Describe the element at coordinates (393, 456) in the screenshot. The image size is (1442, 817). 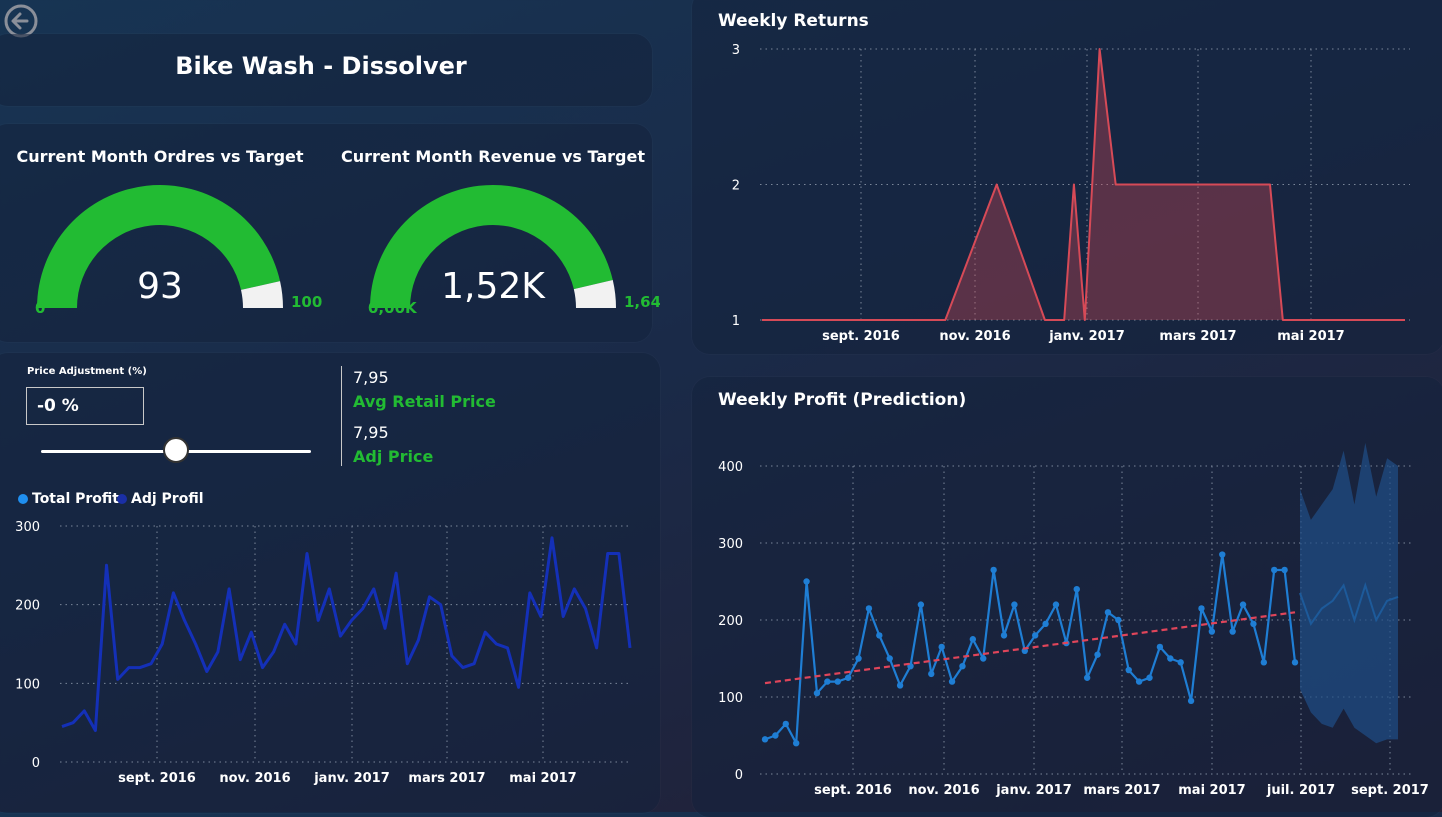
I see `adj-price-label: Adj Price` at that location.